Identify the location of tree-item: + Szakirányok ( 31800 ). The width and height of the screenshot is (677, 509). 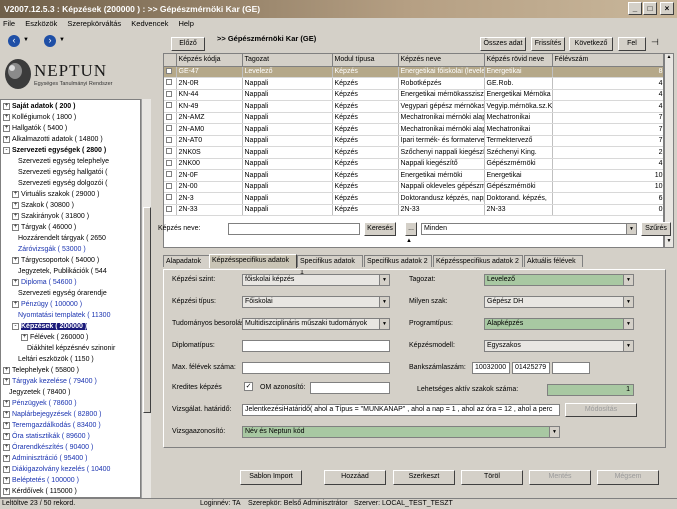
(50, 217).